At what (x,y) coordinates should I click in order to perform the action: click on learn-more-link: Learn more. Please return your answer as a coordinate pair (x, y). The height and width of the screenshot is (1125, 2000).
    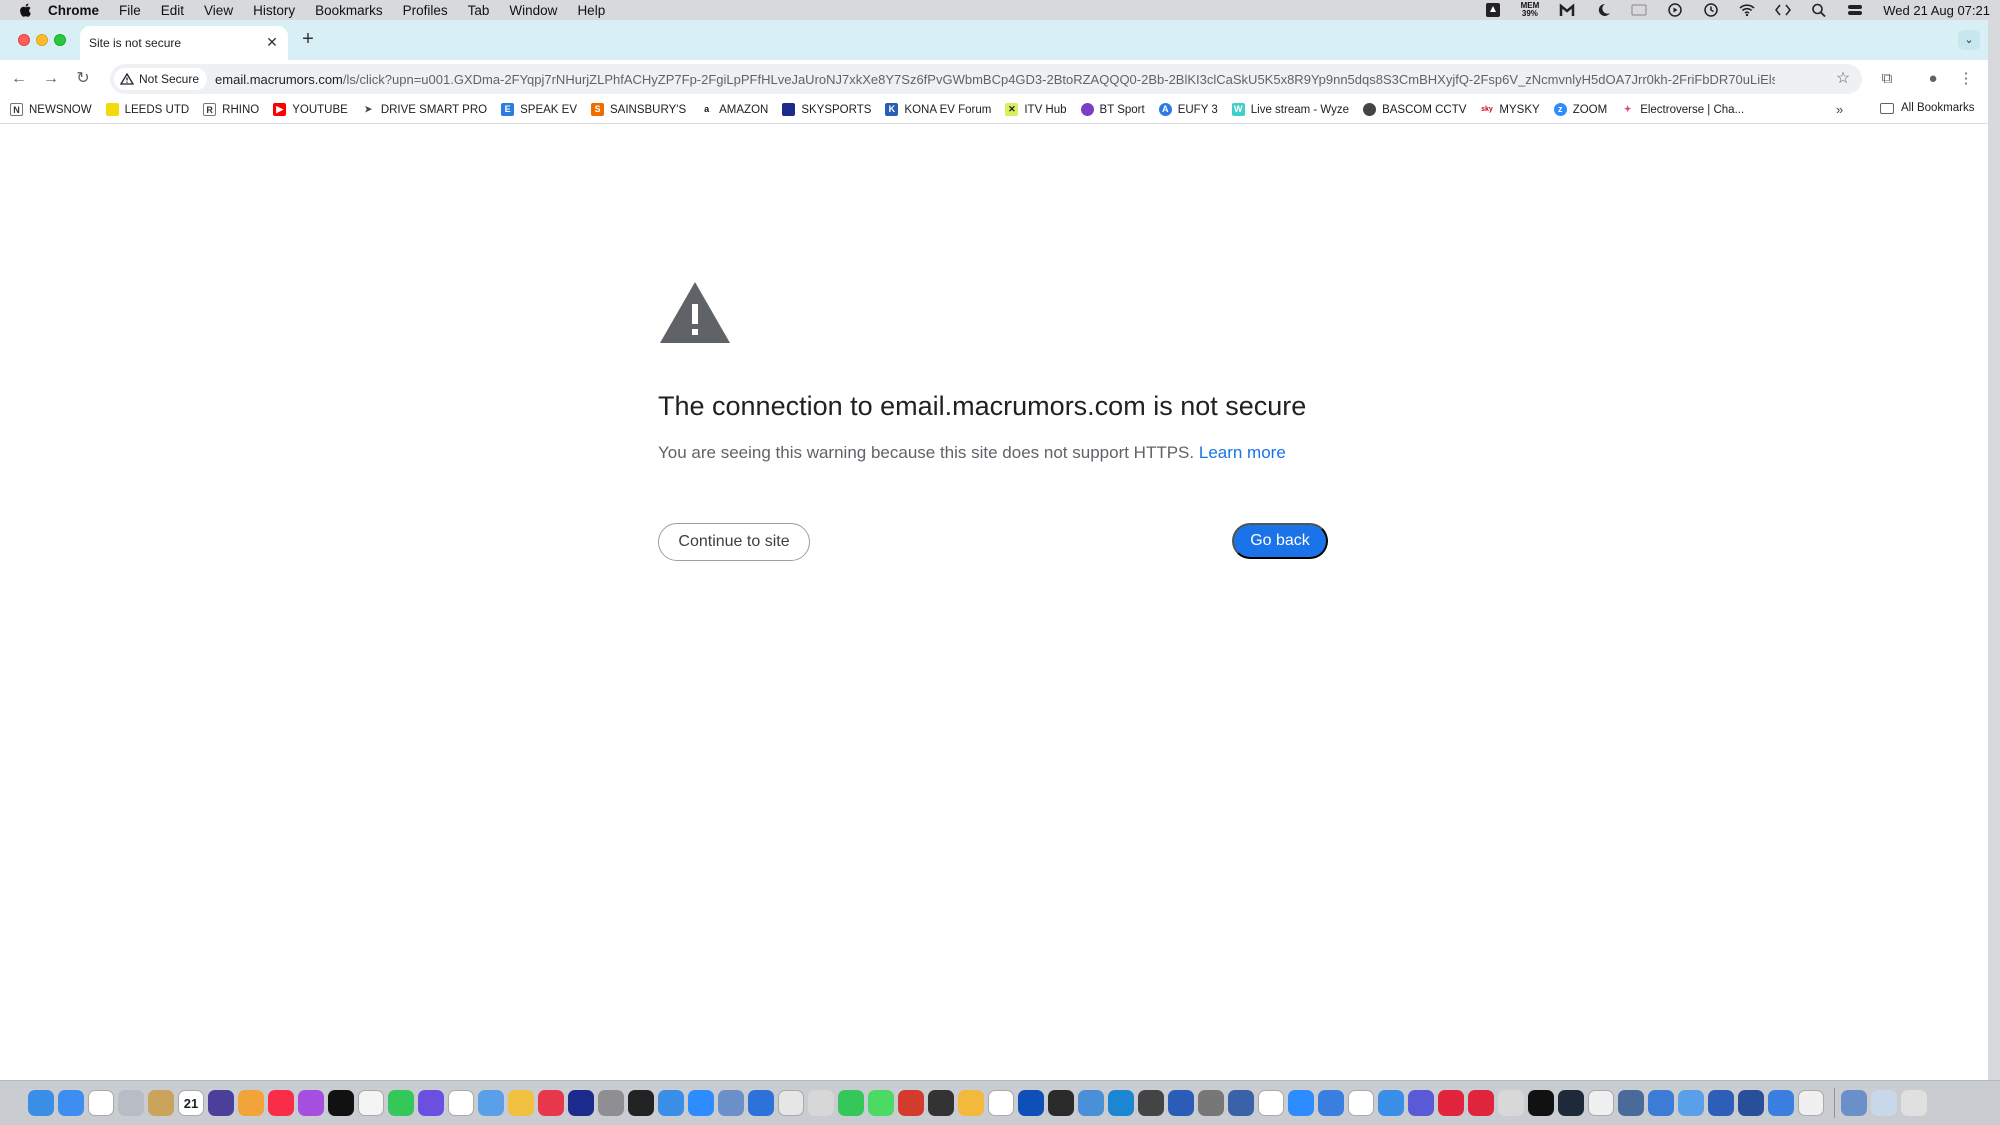
    Looking at the image, I should click on (1242, 452).